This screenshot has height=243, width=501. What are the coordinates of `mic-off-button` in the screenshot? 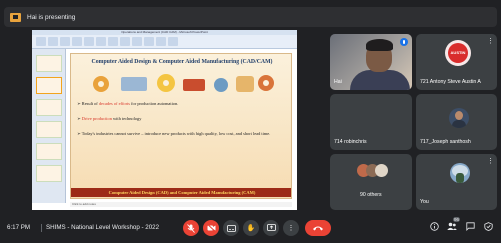 It's located at (191, 228).